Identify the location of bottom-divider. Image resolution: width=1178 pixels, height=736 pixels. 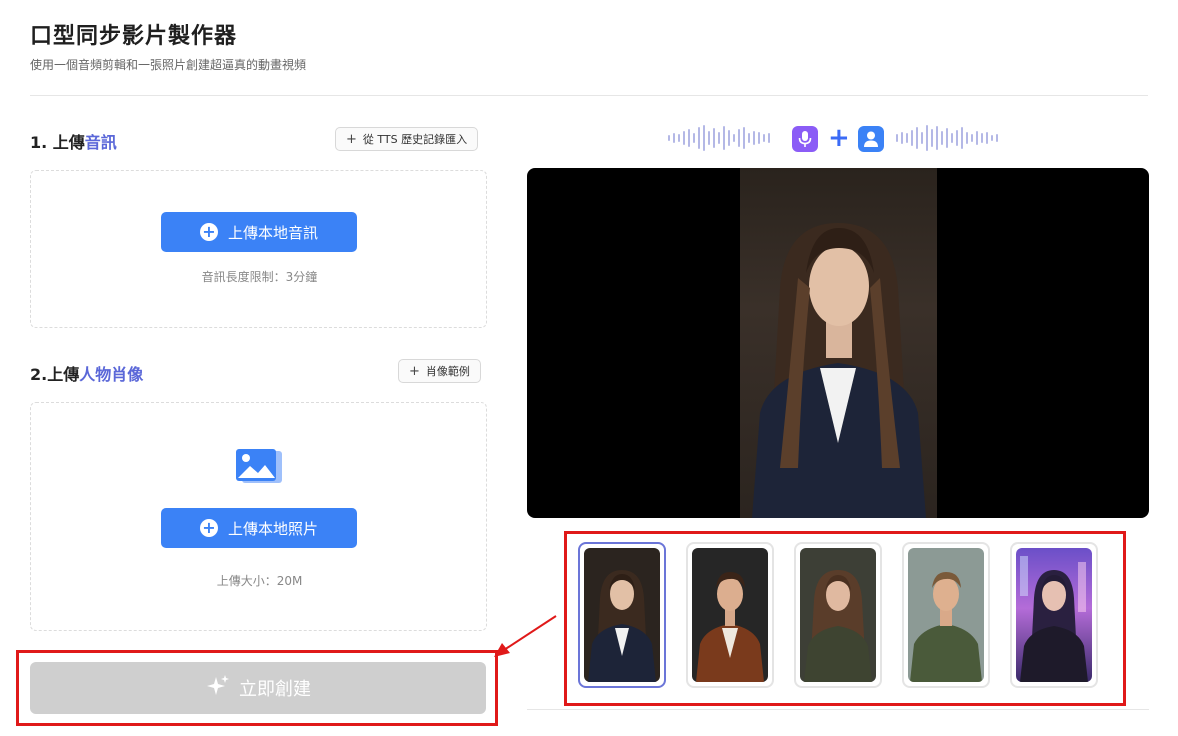
(838, 709).